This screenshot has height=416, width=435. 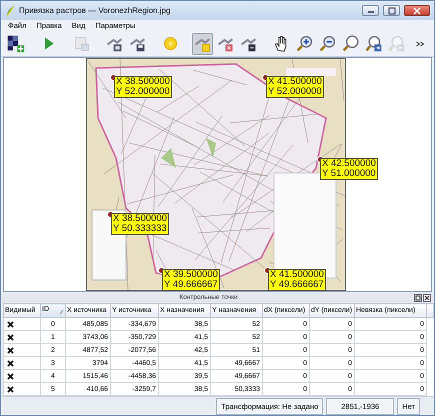 I want to click on sort-indicator-icon, so click(x=61, y=312).